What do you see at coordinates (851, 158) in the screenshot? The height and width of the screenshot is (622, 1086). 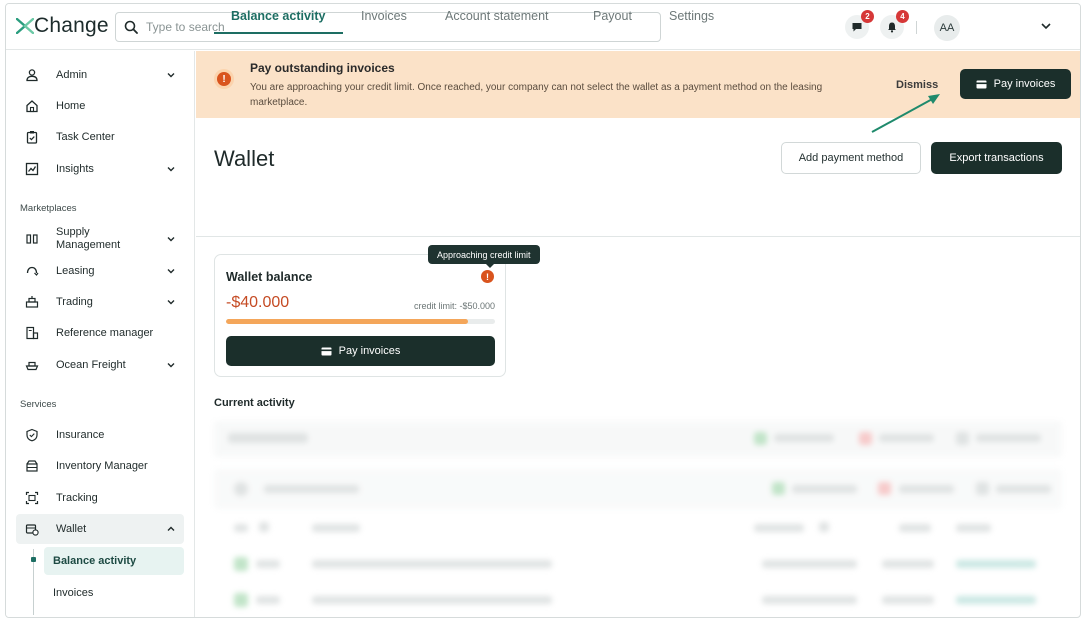 I see `add-payment-method-button: Add payment method` at bounding box center [851, 158].